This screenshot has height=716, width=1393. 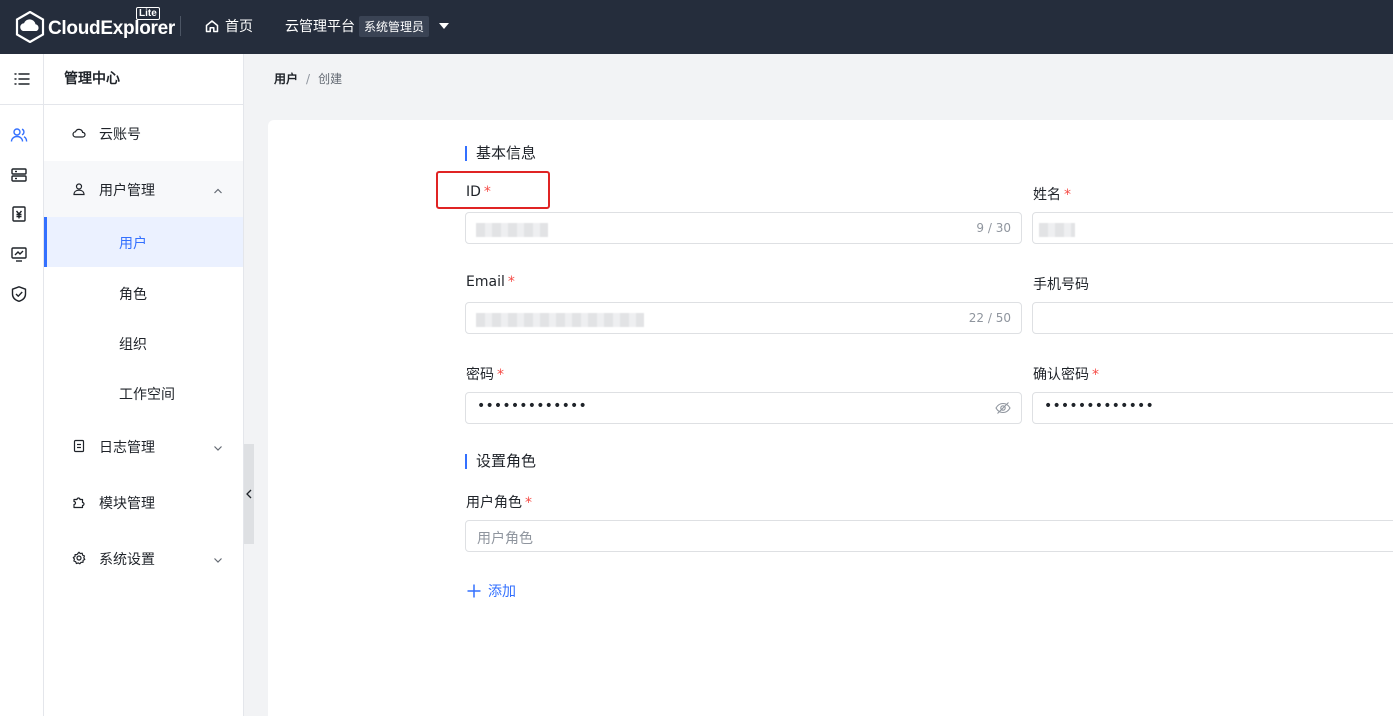 I want to click on rail-menu-toggle, so click(x=21, y=79).